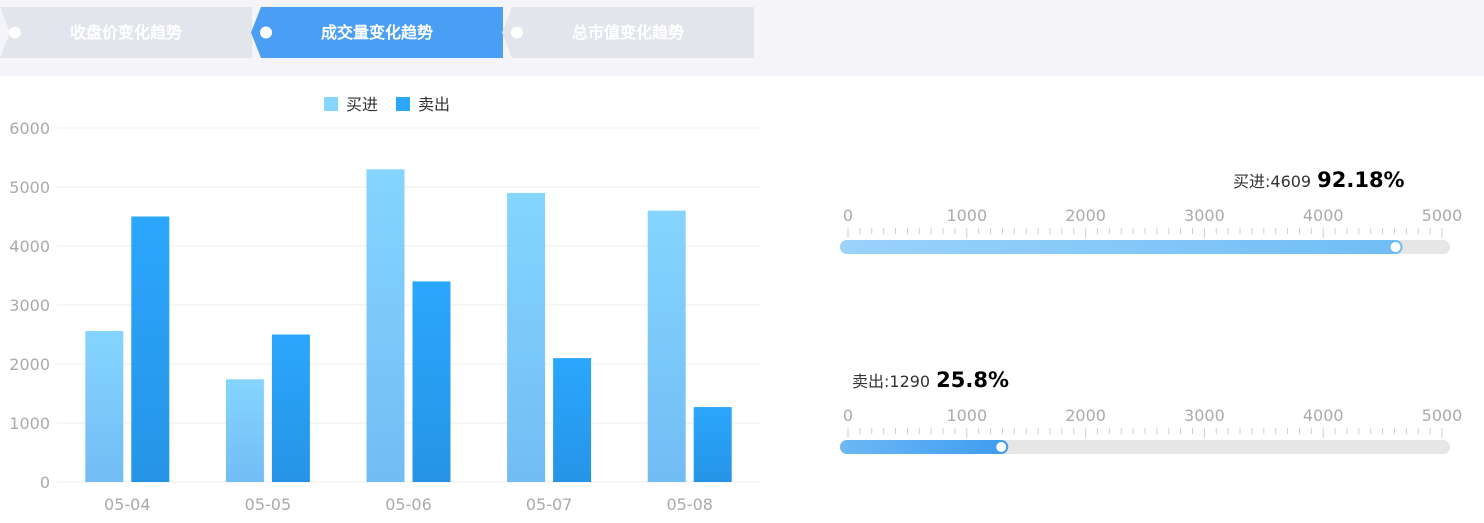 This screenshot has width=1484, height=523. I want to click on tab-volume-trend: 成交量变化趋势, so click(377, 32).